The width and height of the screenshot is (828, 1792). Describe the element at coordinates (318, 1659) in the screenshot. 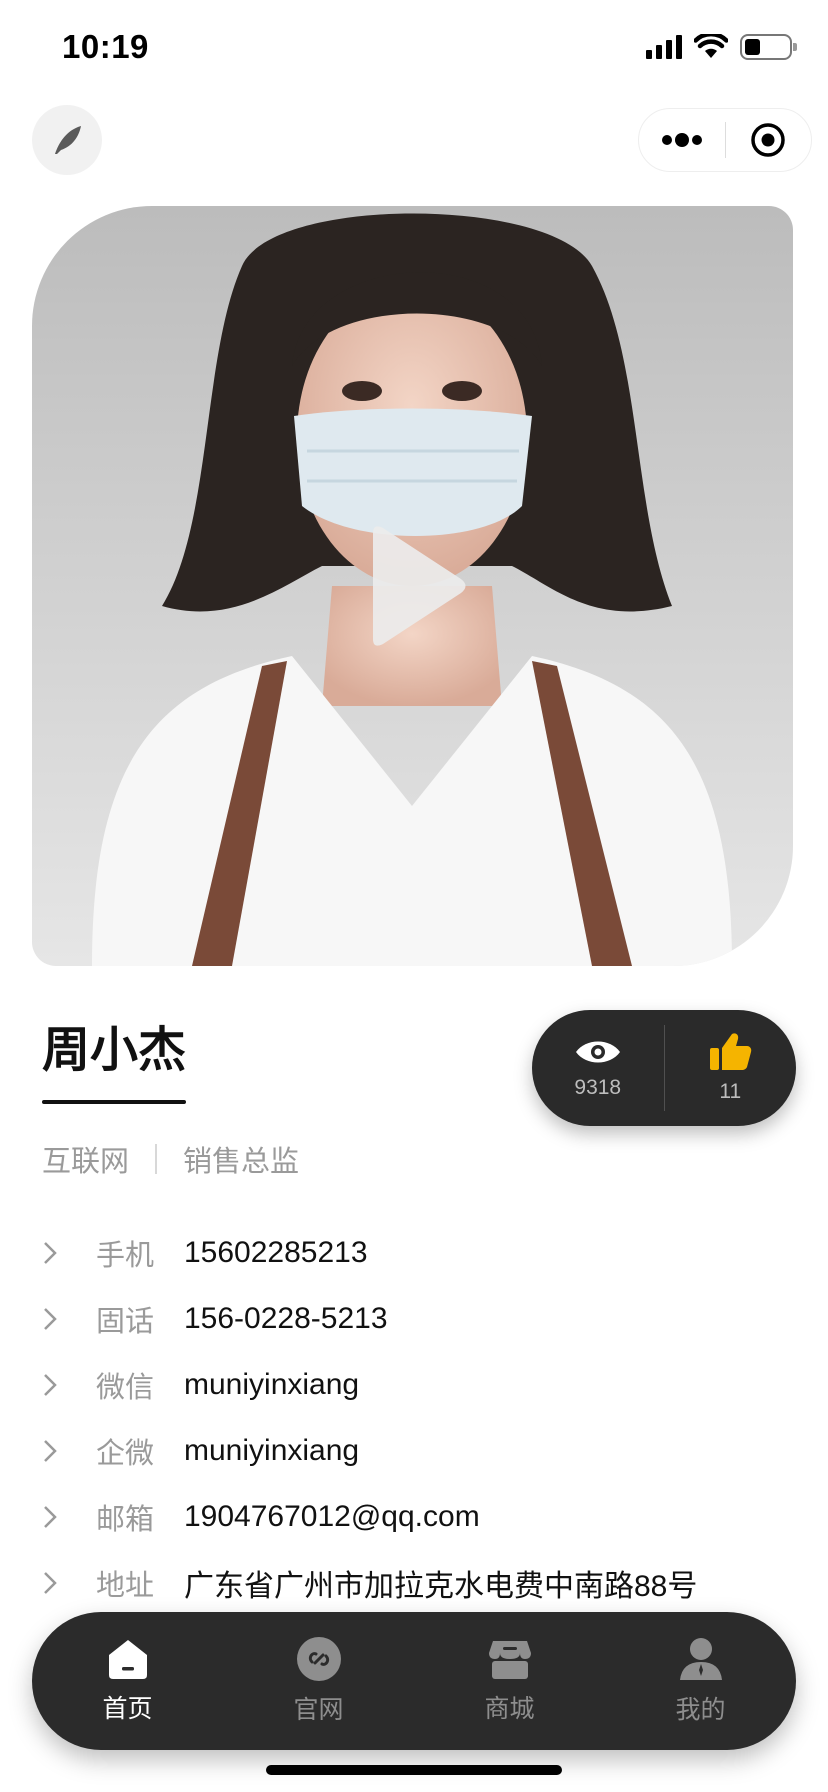

I see `link-icon` at that location.